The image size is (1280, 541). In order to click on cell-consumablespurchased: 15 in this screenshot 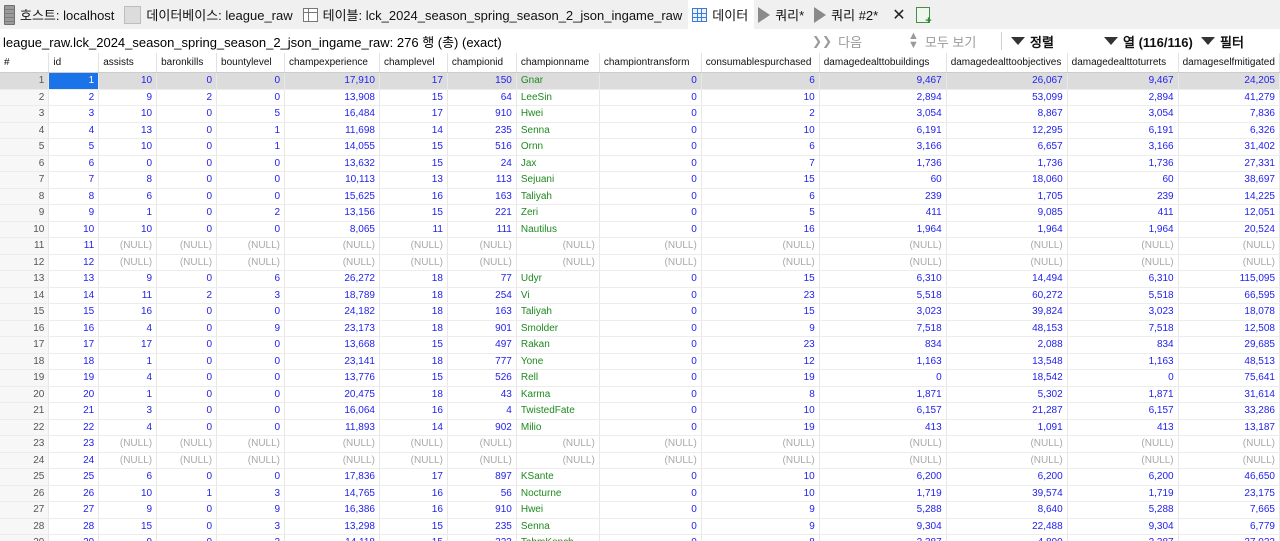, I will do `click(760, 180)`.